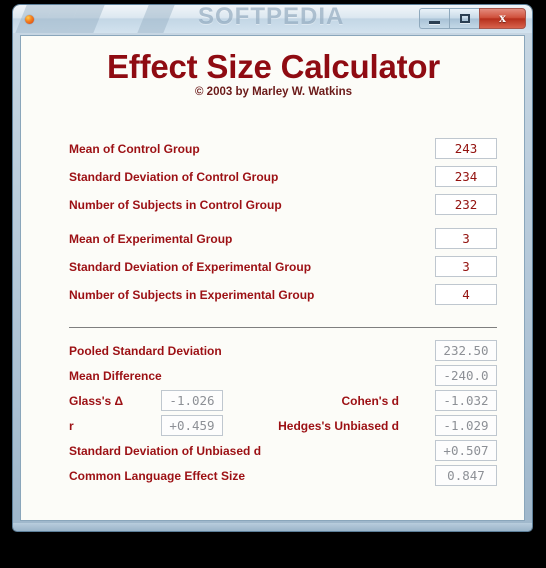  I want to click on minimize-icon, so click(434, 22).